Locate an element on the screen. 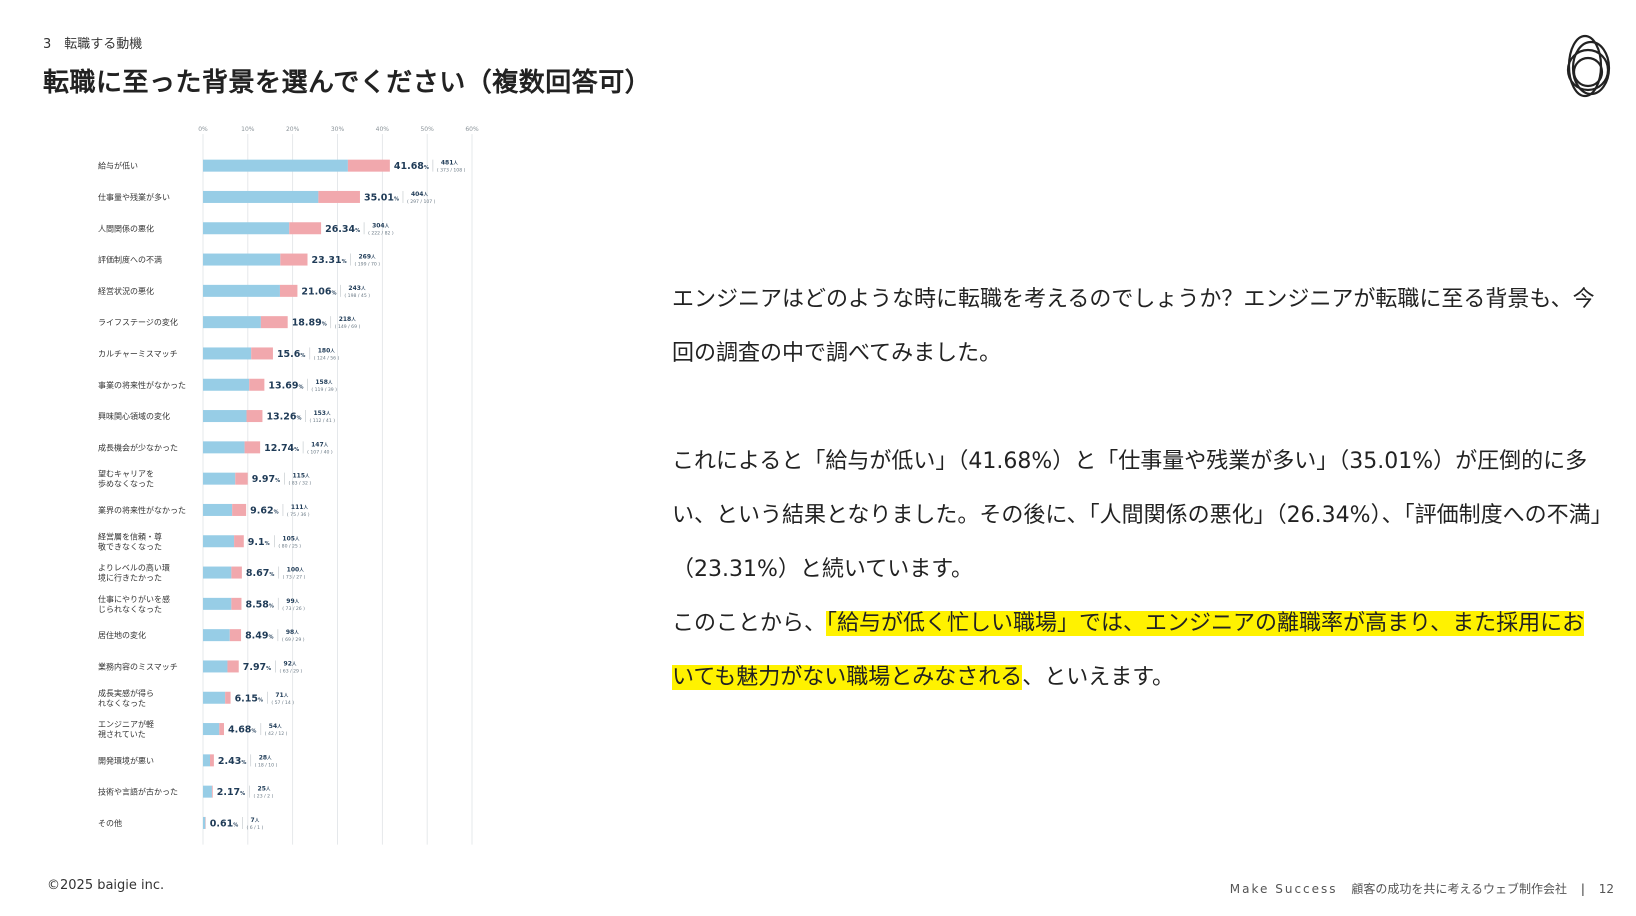  breakdown-label: ( 75 / 36 ) is located at coordinates (298, 515).